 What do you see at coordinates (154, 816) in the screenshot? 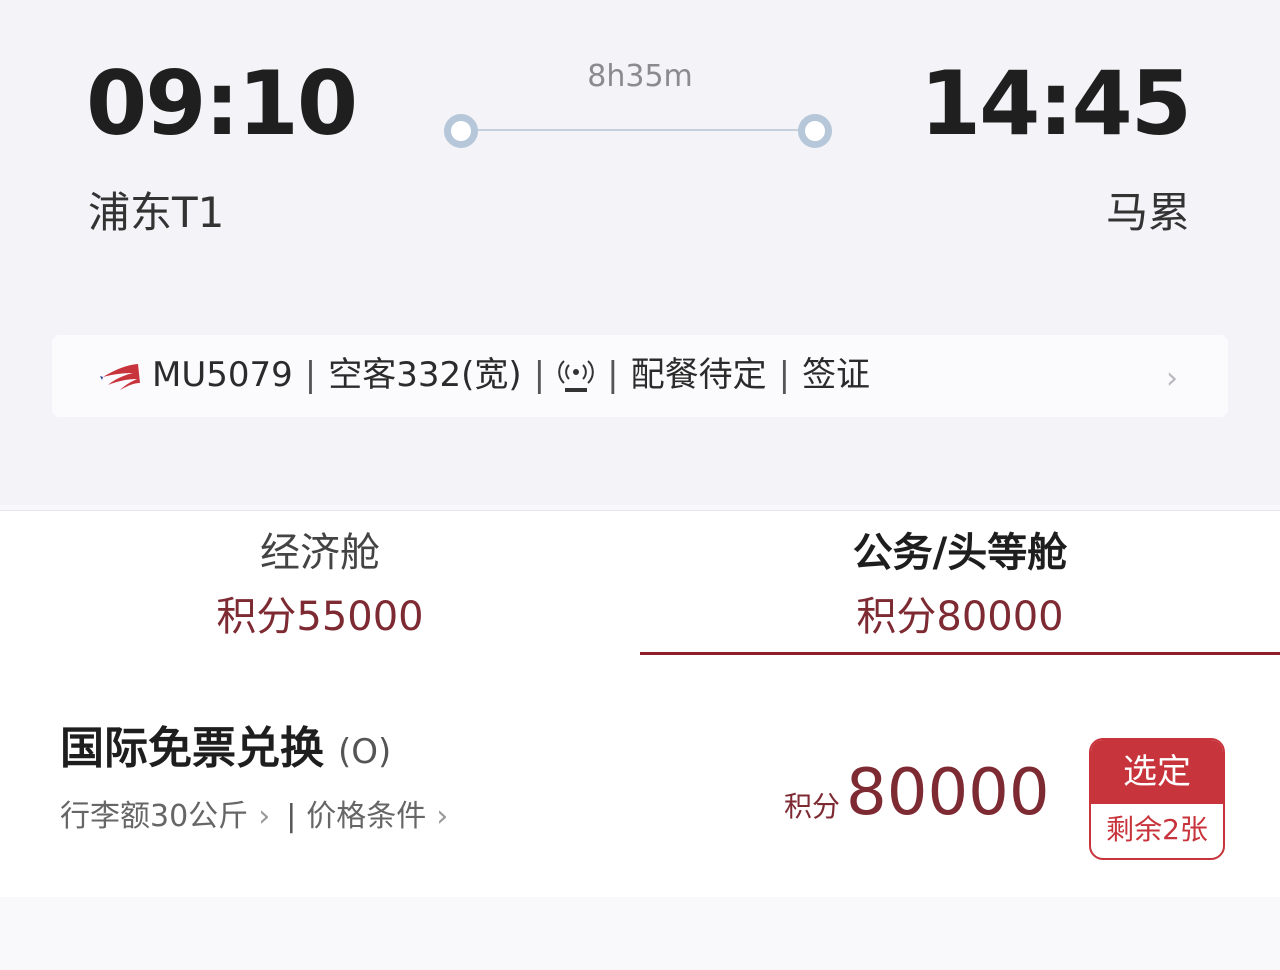
I see `baggage-allowance: 行李额30公斤` at bounding box center [154, 816].